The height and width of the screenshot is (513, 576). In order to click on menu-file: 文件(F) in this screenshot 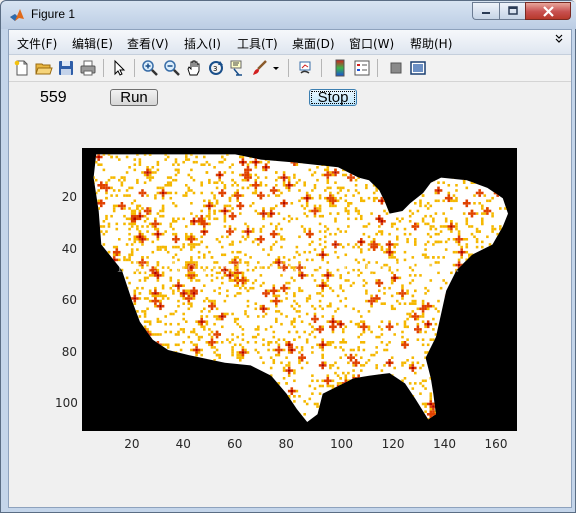, I will do `click(37, 43)`.